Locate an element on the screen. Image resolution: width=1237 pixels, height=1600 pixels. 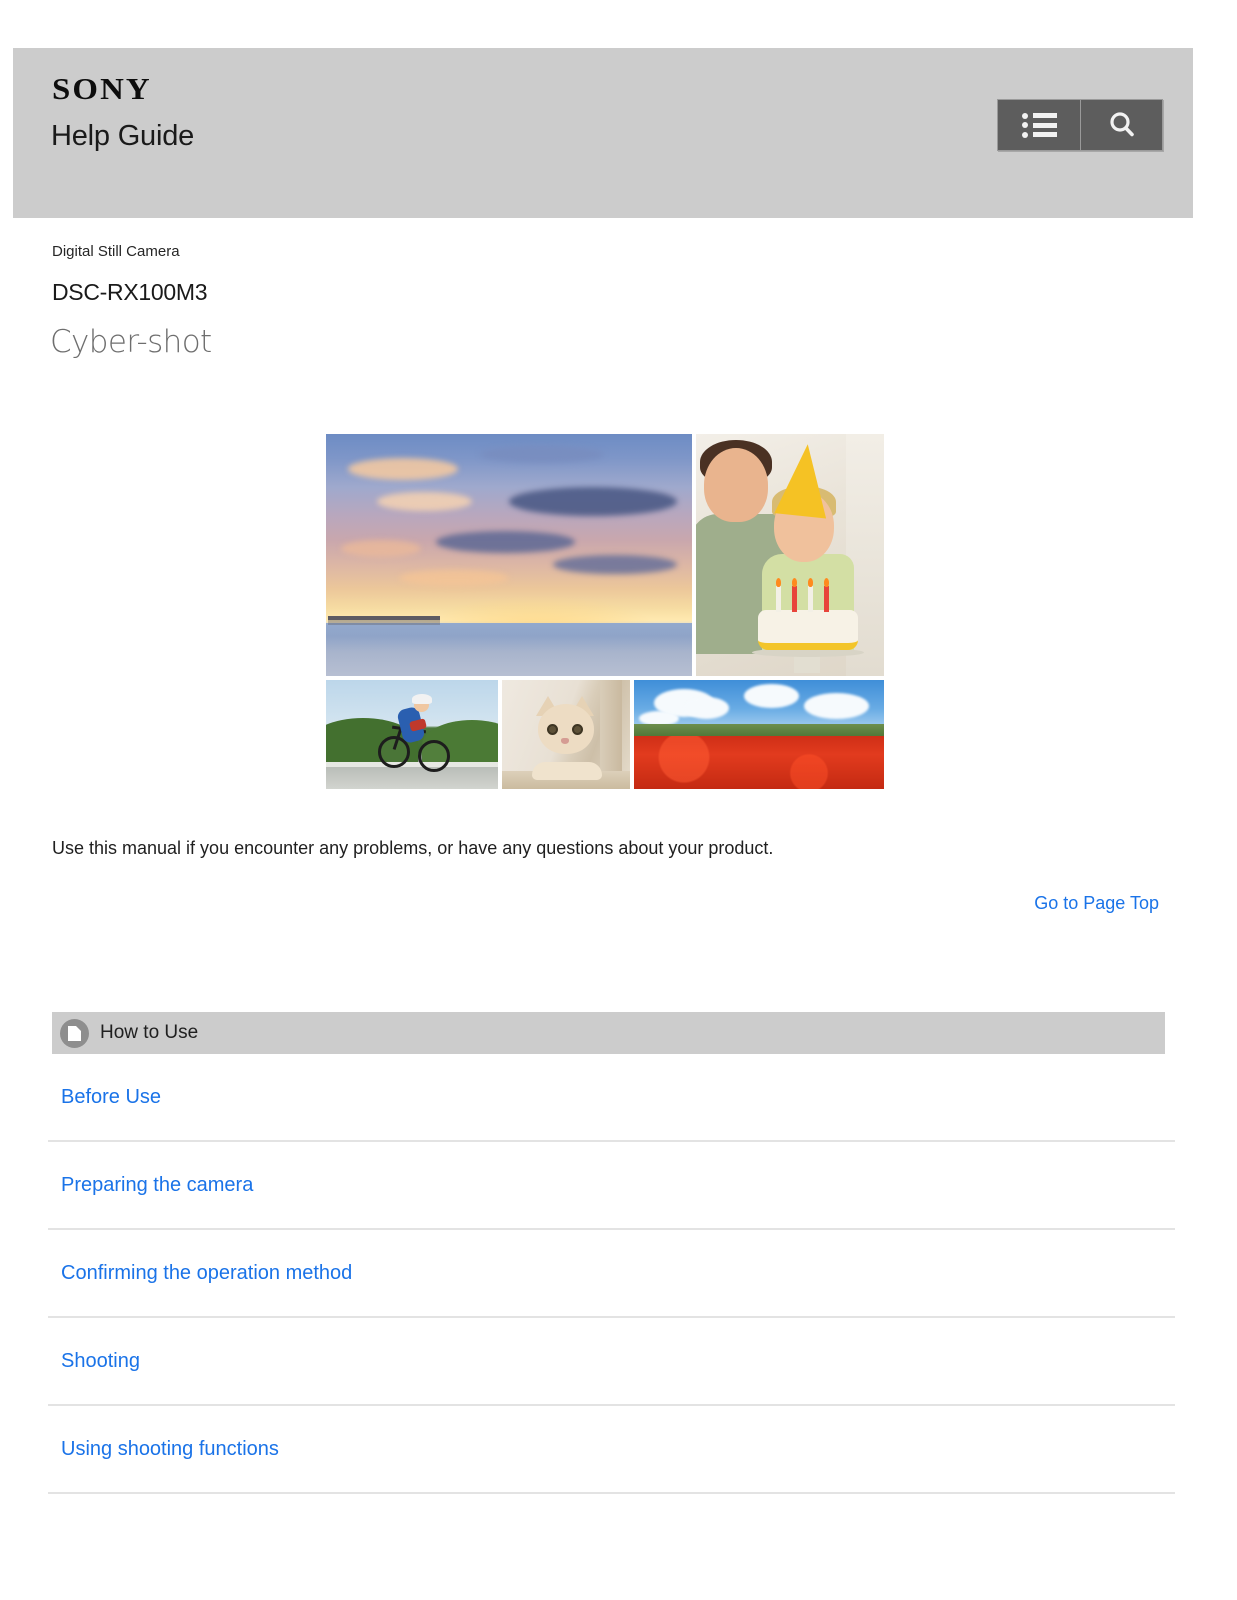
photo-cat-peeking is located at coordinates (566, 734).